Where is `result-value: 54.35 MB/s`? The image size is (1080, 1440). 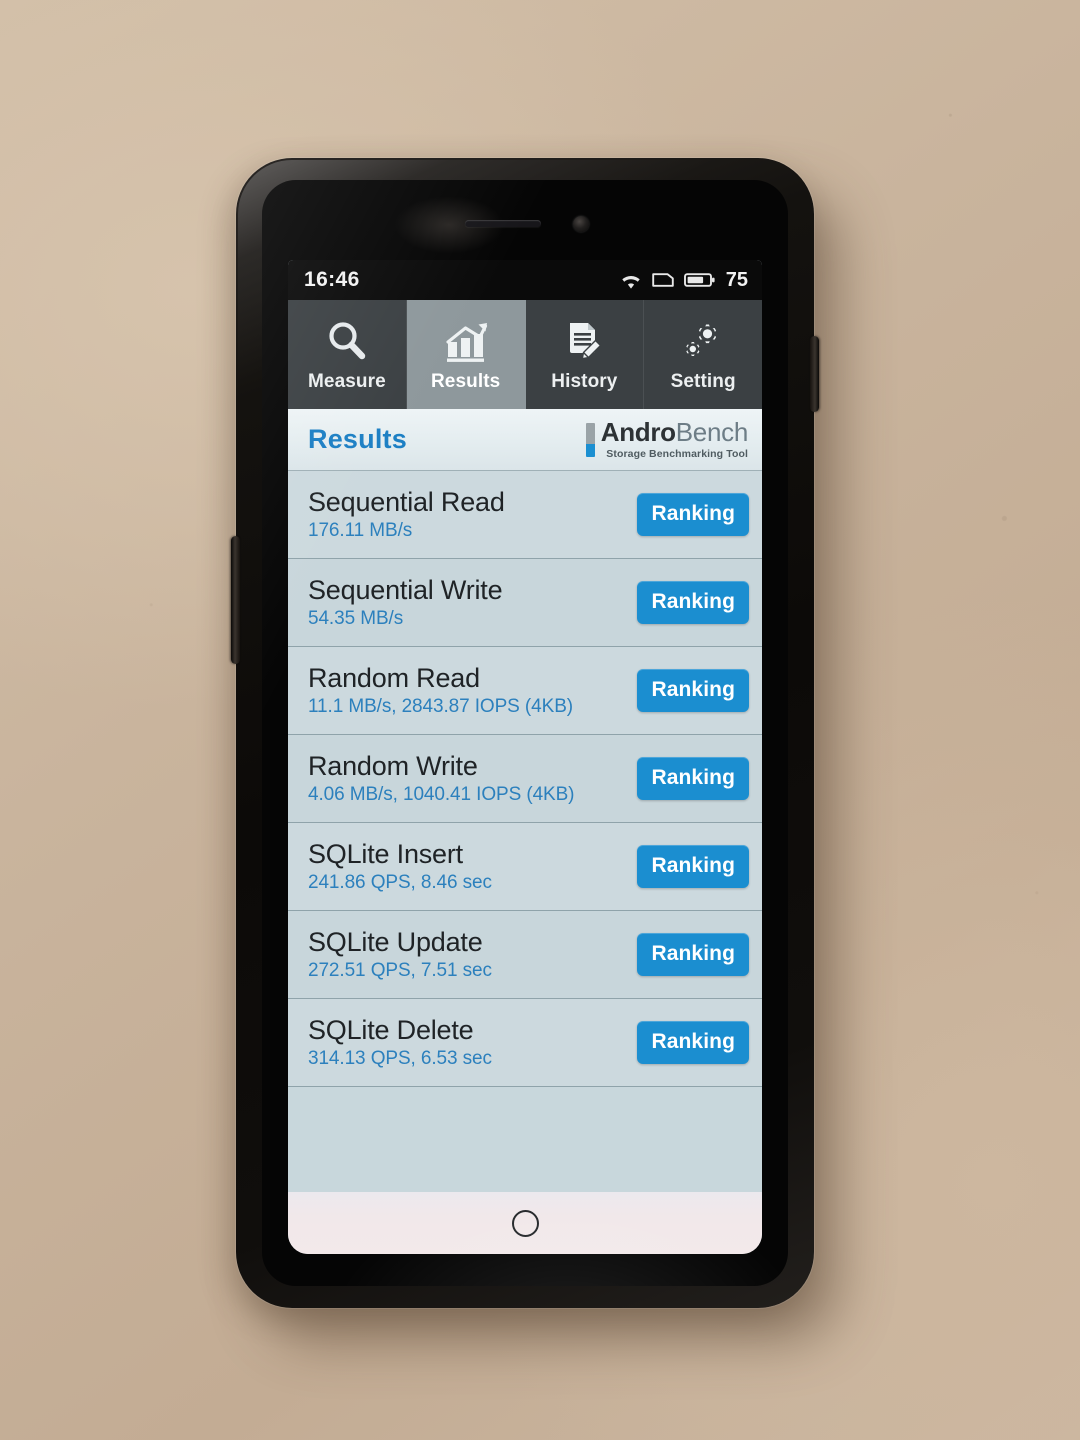 result-value: 54.35 MB/s is located at coordinates (356, 618).